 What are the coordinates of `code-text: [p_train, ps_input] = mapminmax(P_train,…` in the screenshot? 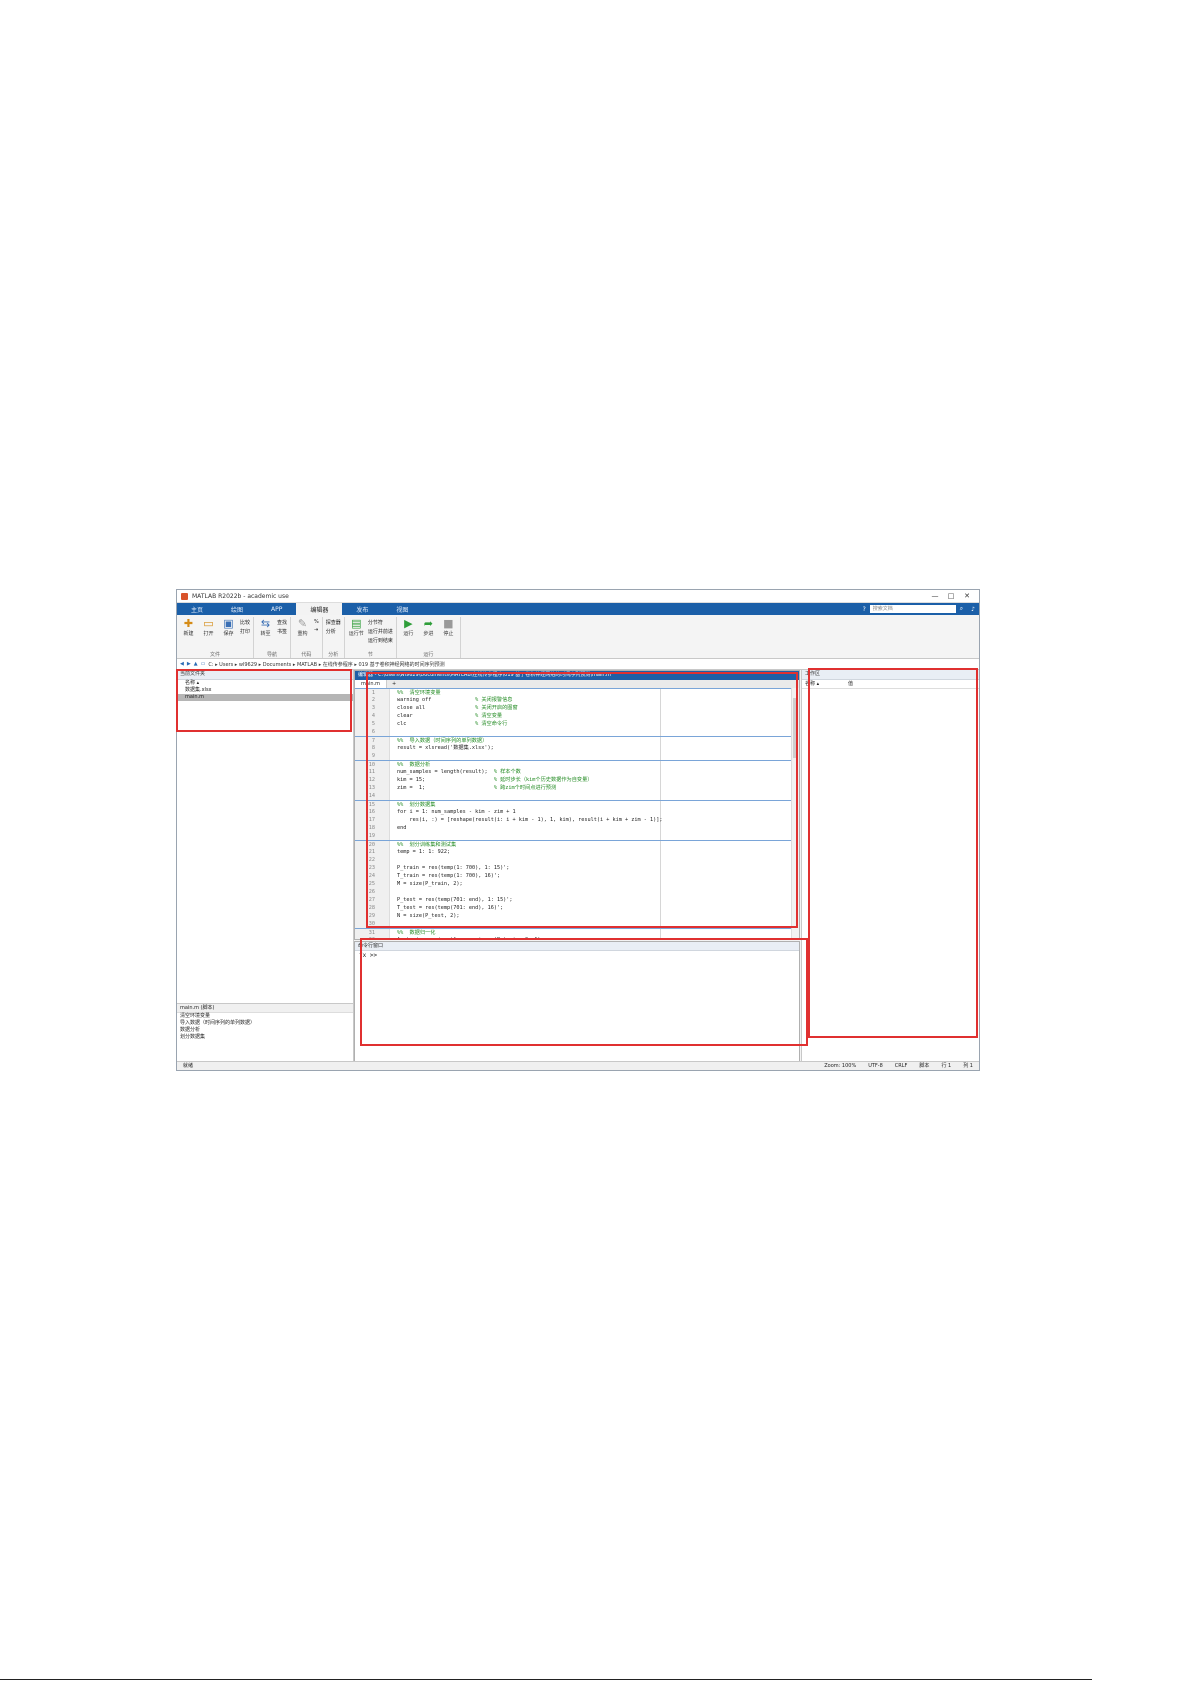 It's located at (470, 937).